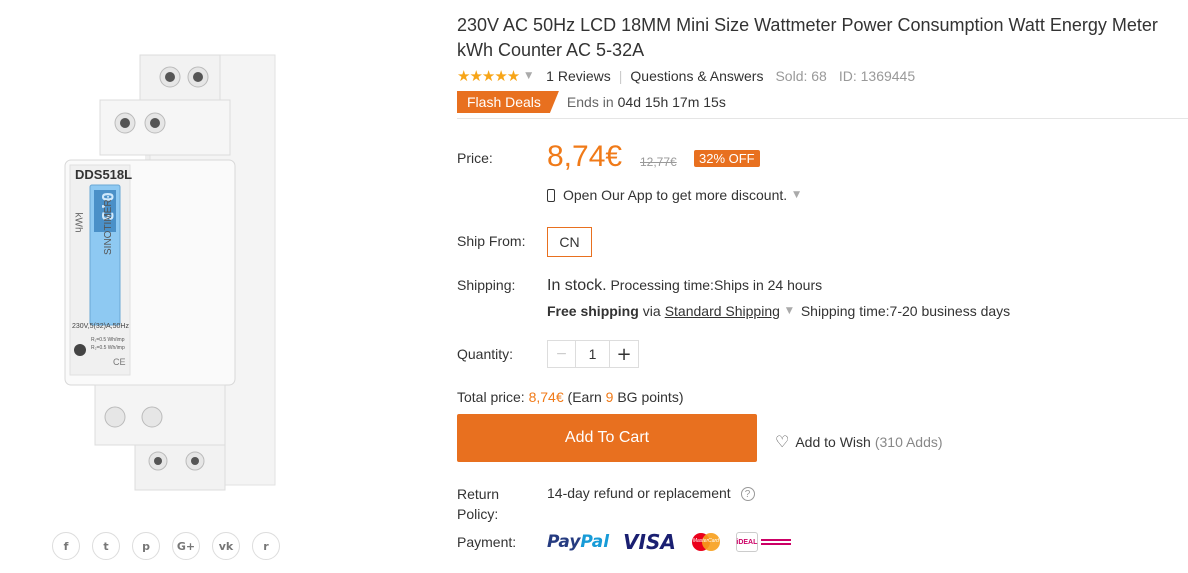 This screenshot has width=1188, height=573. Describe the element at coordinates (478, 494) in the screenshot. I see `return-policy-label-line1: Return` at that location.